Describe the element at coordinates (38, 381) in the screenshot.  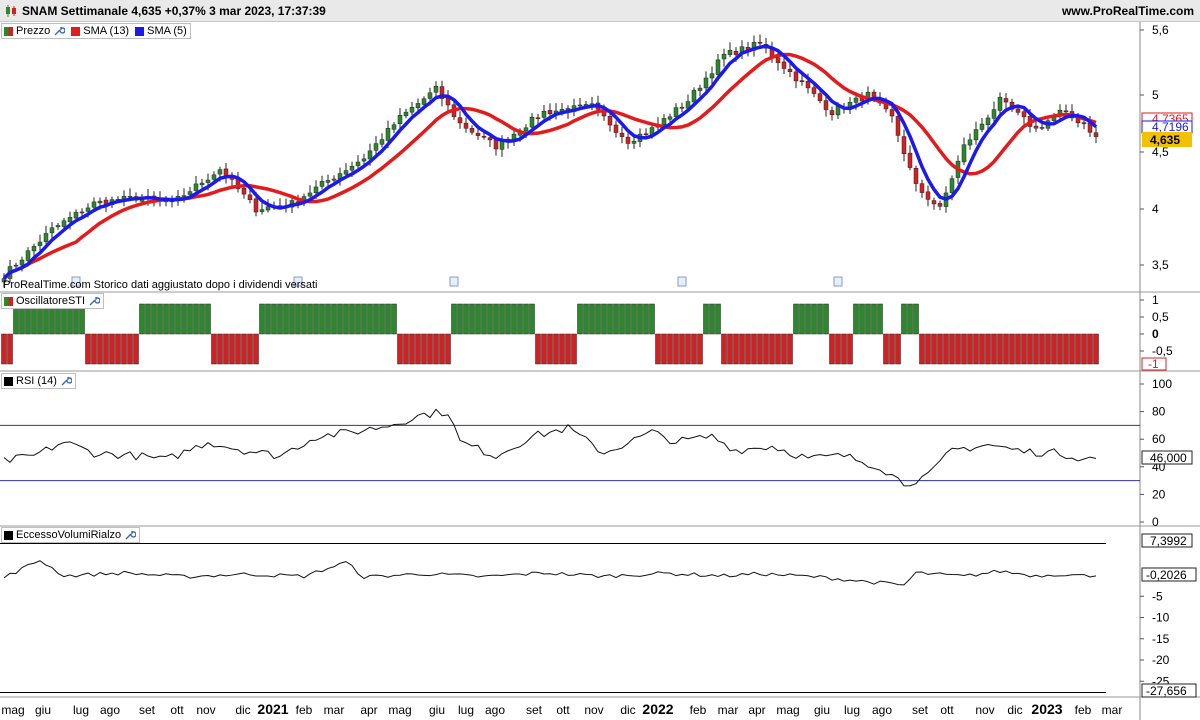
I see `rsi-legend: RSI (14)` at that location.